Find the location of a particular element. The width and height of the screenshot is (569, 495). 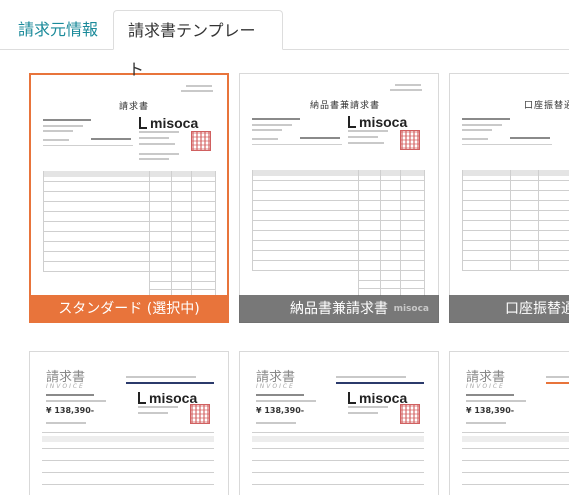

preview-doc-title: 請求書 is located at coordinates (134, 107).